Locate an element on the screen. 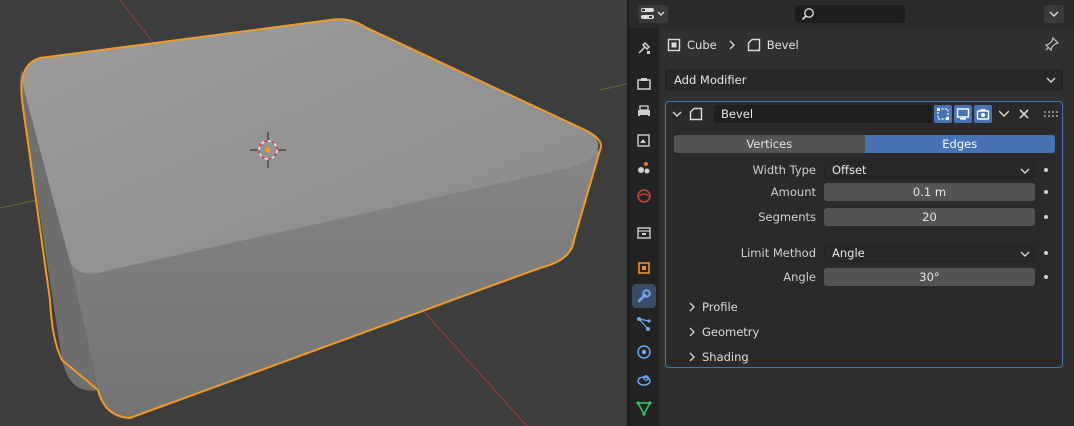 The image size is (1074, 426). properties-tabs is located at coordinates (644, 227).